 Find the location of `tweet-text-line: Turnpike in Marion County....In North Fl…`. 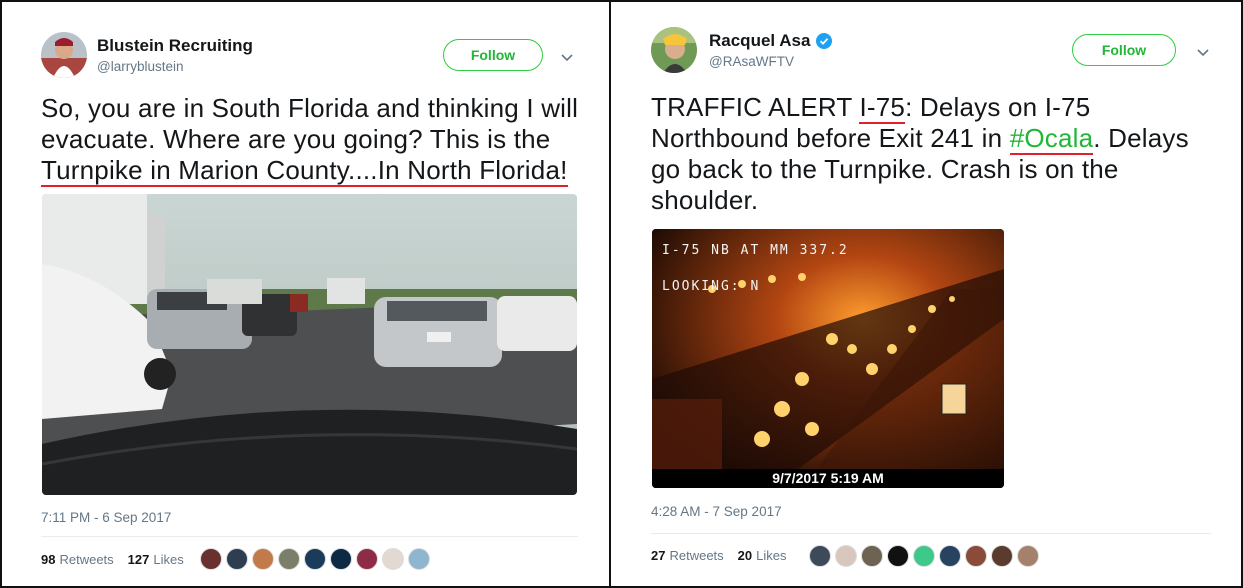

tweet-text-line: Turnpike in Marion County....In North Fl… is located at coordinates (321, 171).